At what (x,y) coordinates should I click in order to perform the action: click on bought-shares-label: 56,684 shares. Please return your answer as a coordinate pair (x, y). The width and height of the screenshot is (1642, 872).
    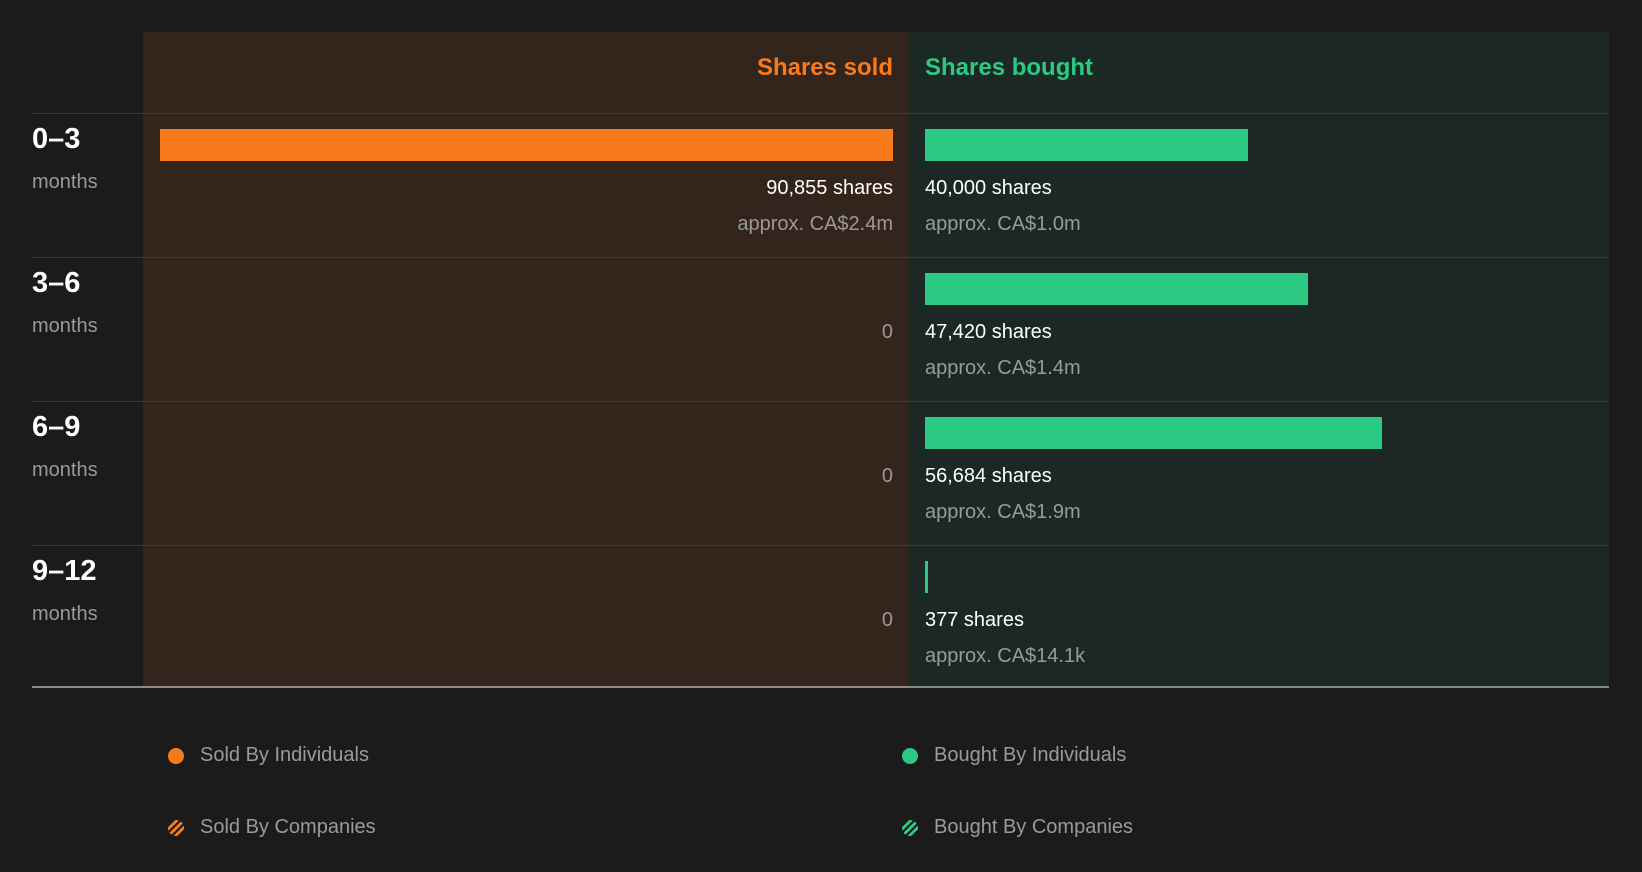
    Looking at the image, I should click on (988, 476).